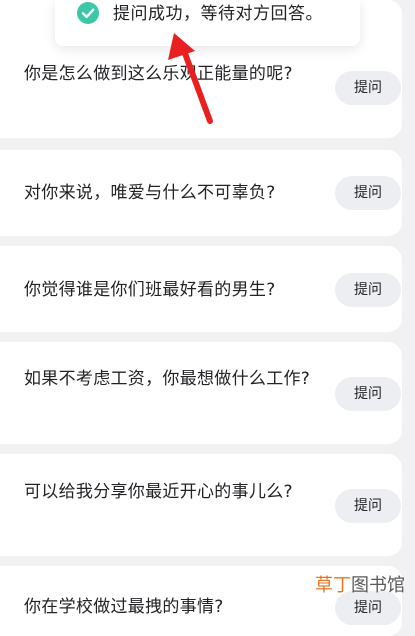 This screenshot has width=415, height=636. I want to click on watermark-text: 图书馆, so click(378, 585).